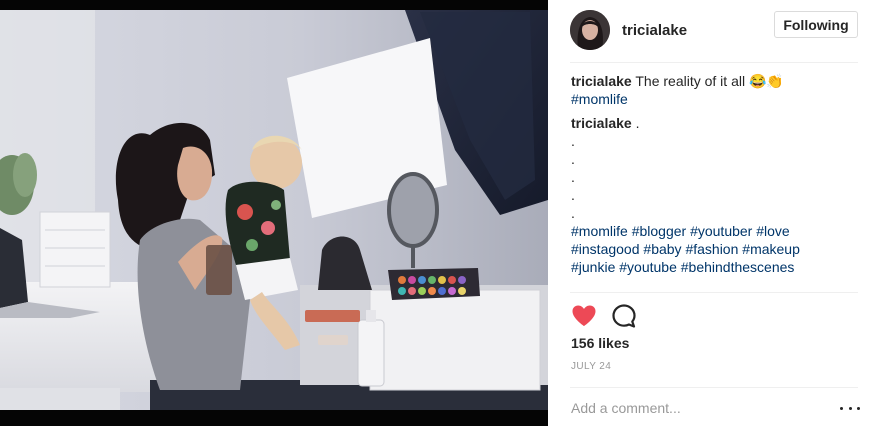 The image size is (869, 426). I want to click on caption-emoji: 😂👏, so click(766, 81).